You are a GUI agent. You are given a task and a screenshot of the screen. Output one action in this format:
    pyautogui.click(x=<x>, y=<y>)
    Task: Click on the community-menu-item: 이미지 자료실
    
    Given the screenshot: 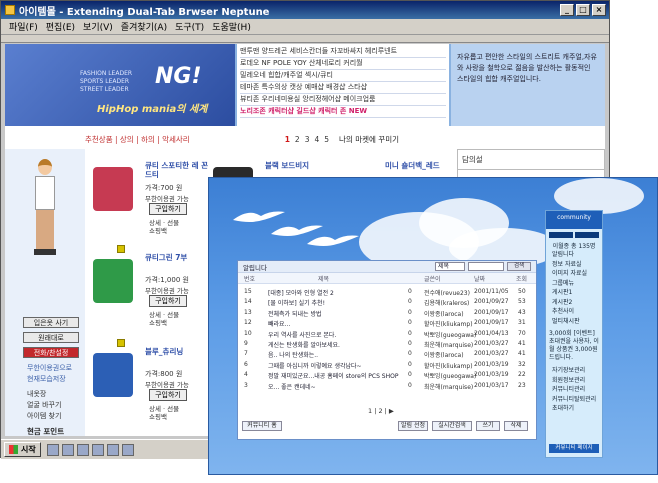 What is the action you would take?
    pyautogui.click(x=577, y=274)
    